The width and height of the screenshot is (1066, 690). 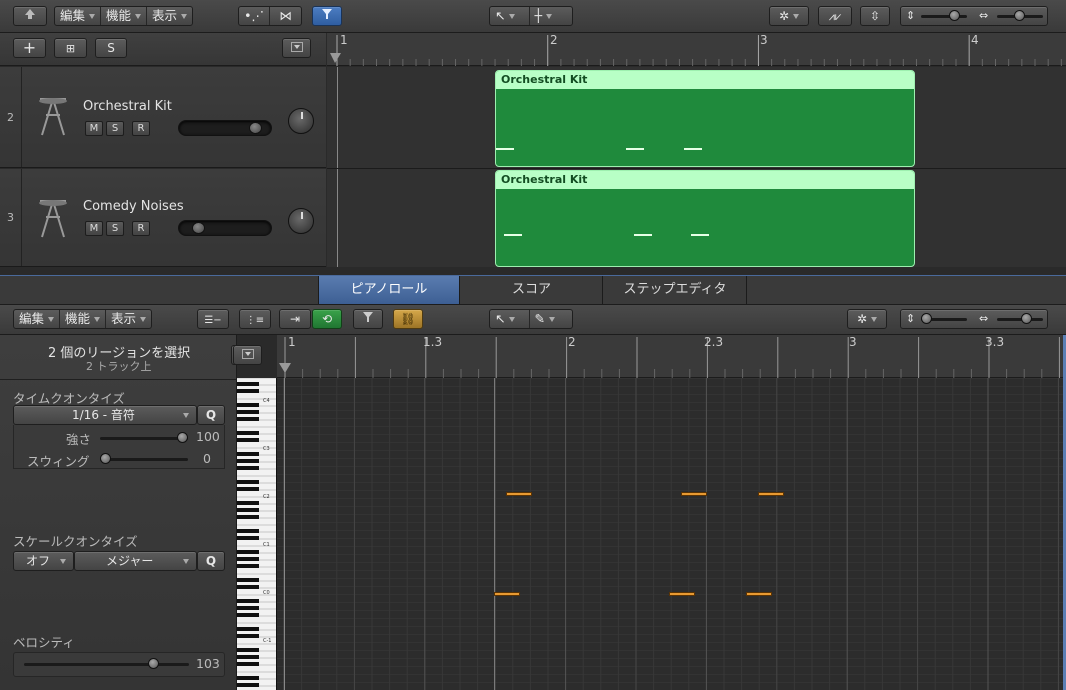 I want to click on swing-slider-knob, so click(x=105, y=458).